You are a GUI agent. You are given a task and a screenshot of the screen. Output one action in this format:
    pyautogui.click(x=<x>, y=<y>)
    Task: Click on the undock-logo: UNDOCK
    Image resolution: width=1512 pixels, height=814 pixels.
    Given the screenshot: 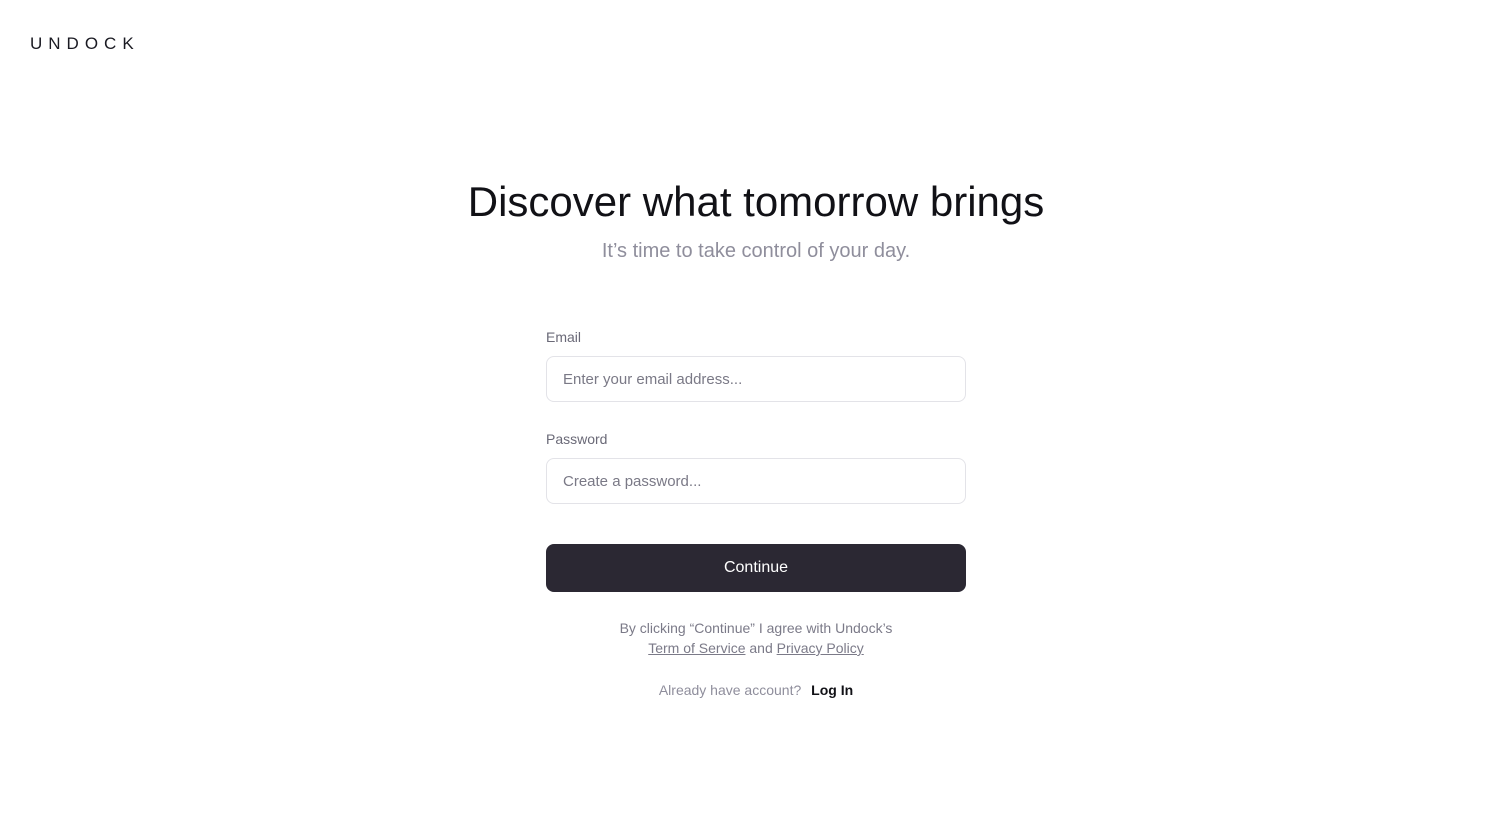 What is the action you would take?
    pyautogui.click(x=85, y=44)
    